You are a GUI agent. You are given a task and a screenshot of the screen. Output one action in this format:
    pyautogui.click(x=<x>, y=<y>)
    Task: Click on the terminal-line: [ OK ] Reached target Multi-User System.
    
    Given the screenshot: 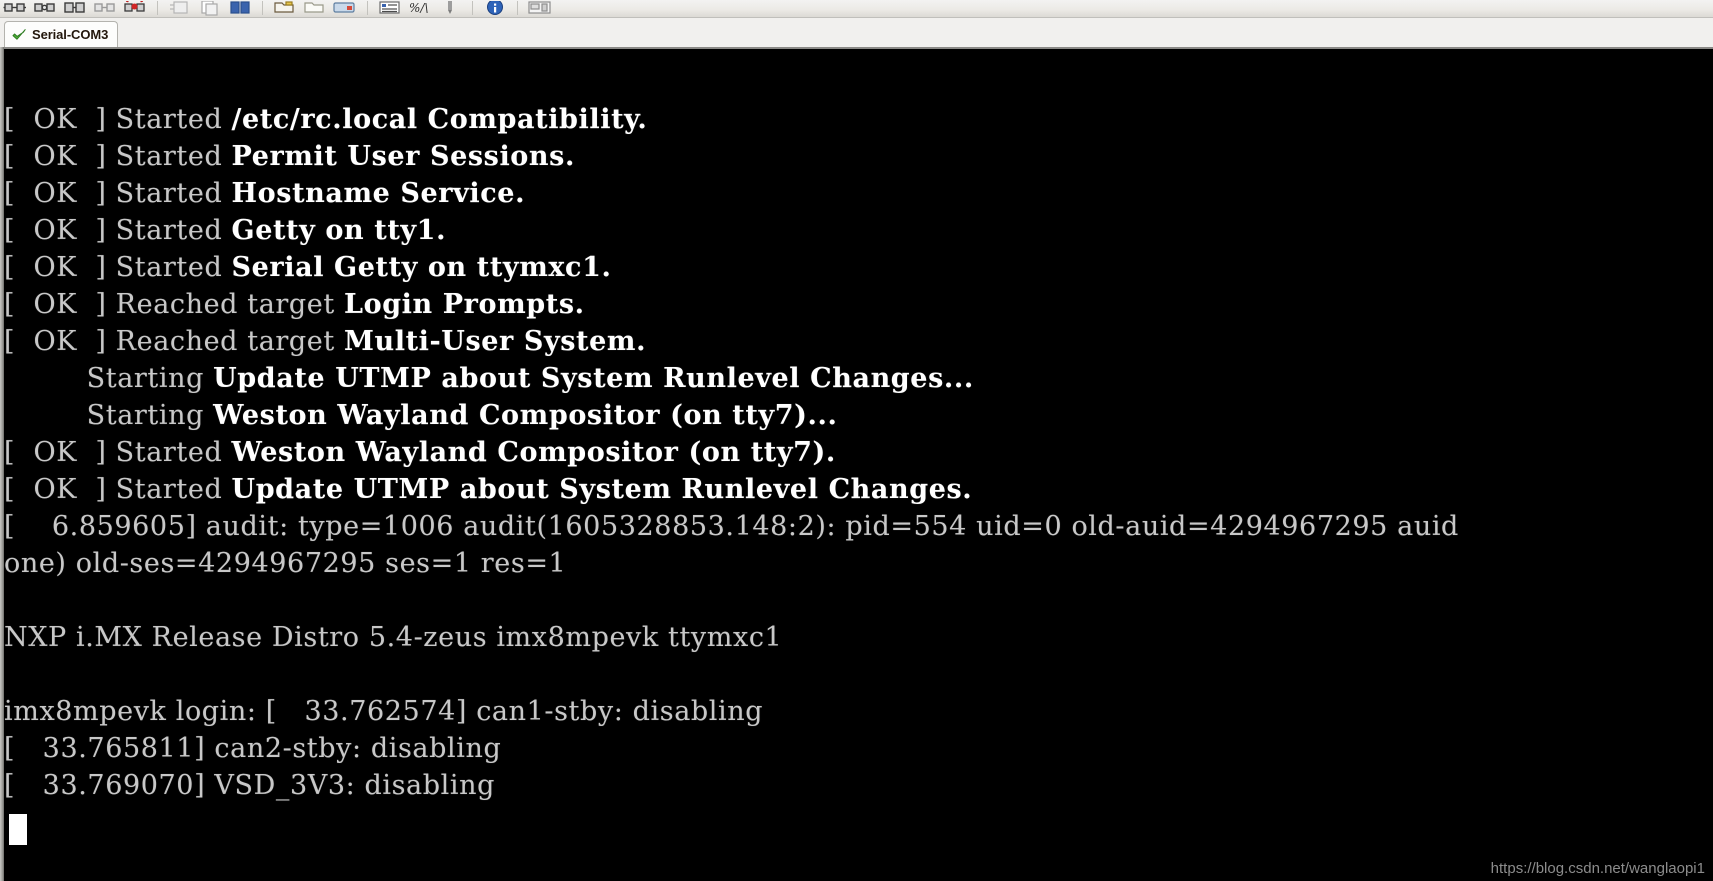 What is the action you would take?
    pyautogui.click(x=325, y=341)
    